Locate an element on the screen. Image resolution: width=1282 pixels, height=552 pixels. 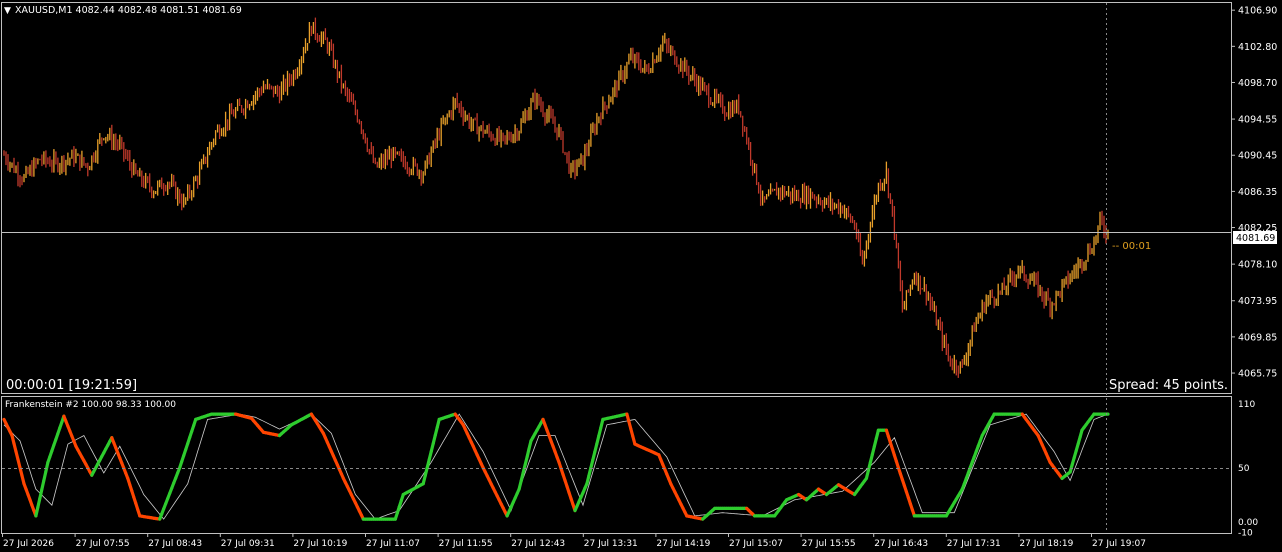
indicator-axis-label: 0.00 is located at coordinates (1248, 523).